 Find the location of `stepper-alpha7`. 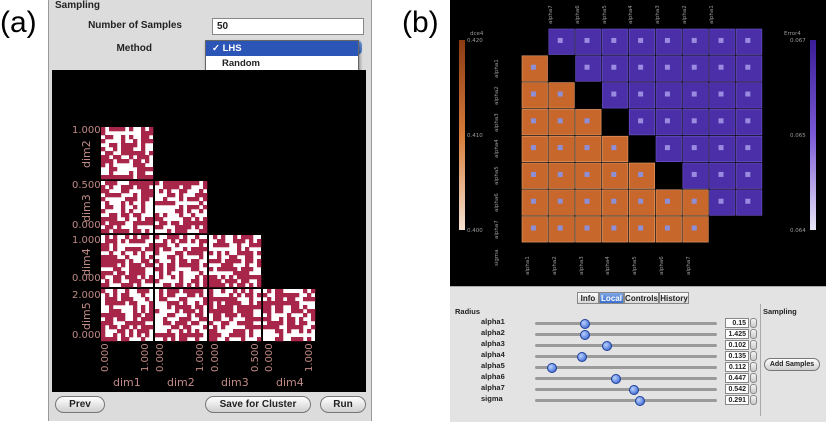

stepper-alpha7 is located at coordinates (753, 389).